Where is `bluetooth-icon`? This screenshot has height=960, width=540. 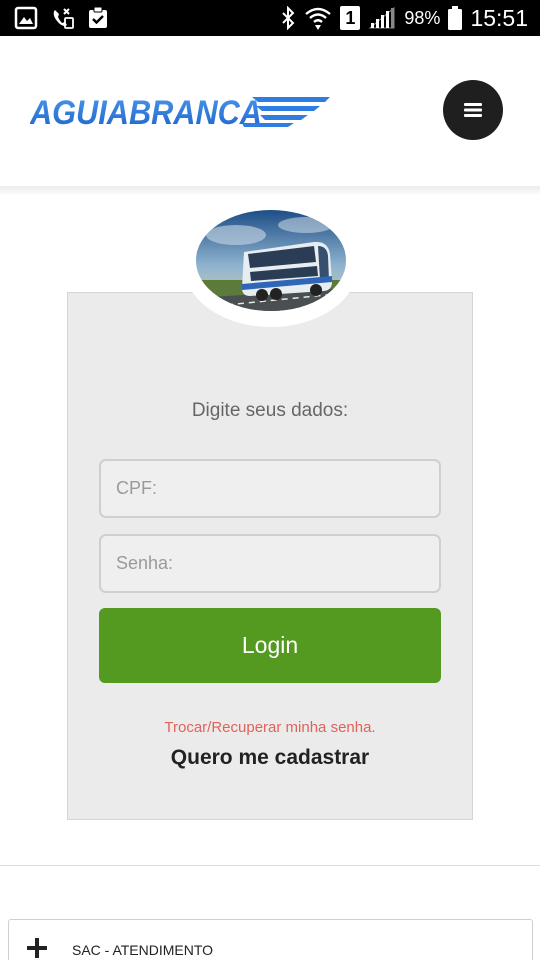
bluetooth-icon is located at coordinates (288, 18).